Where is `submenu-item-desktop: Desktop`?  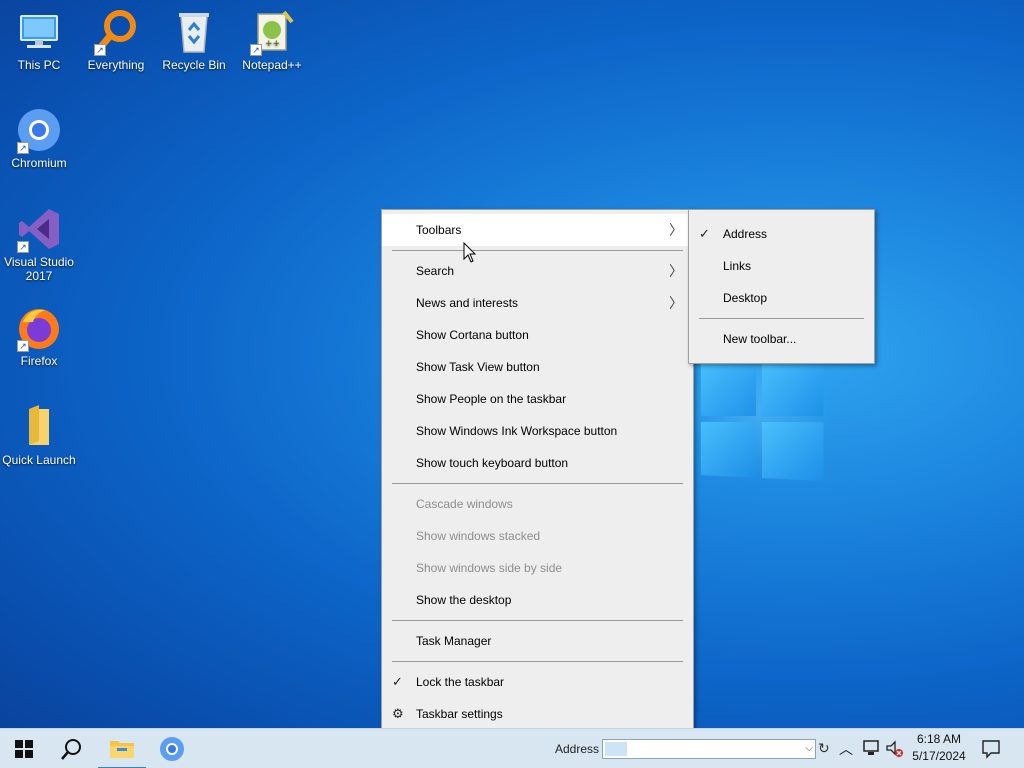
submenu-item-desktop: Desktop is located at coordinates (781, 298).